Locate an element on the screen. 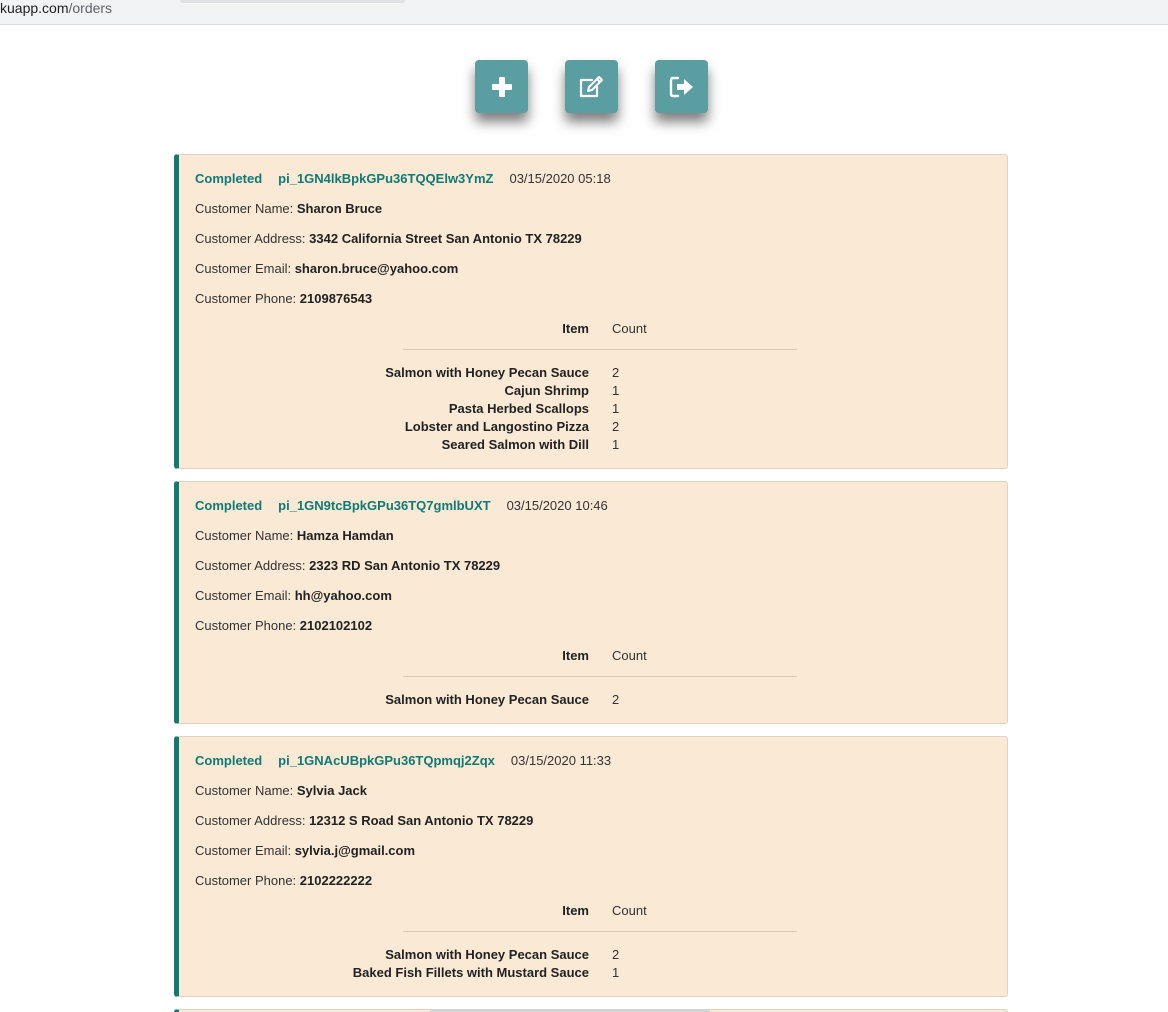 This screenshot has width=1168, height=1012. order-id-link: pi_1GNAcUBpkGPu36TQpmqj2Zqx is located at coordinates (386, 761).